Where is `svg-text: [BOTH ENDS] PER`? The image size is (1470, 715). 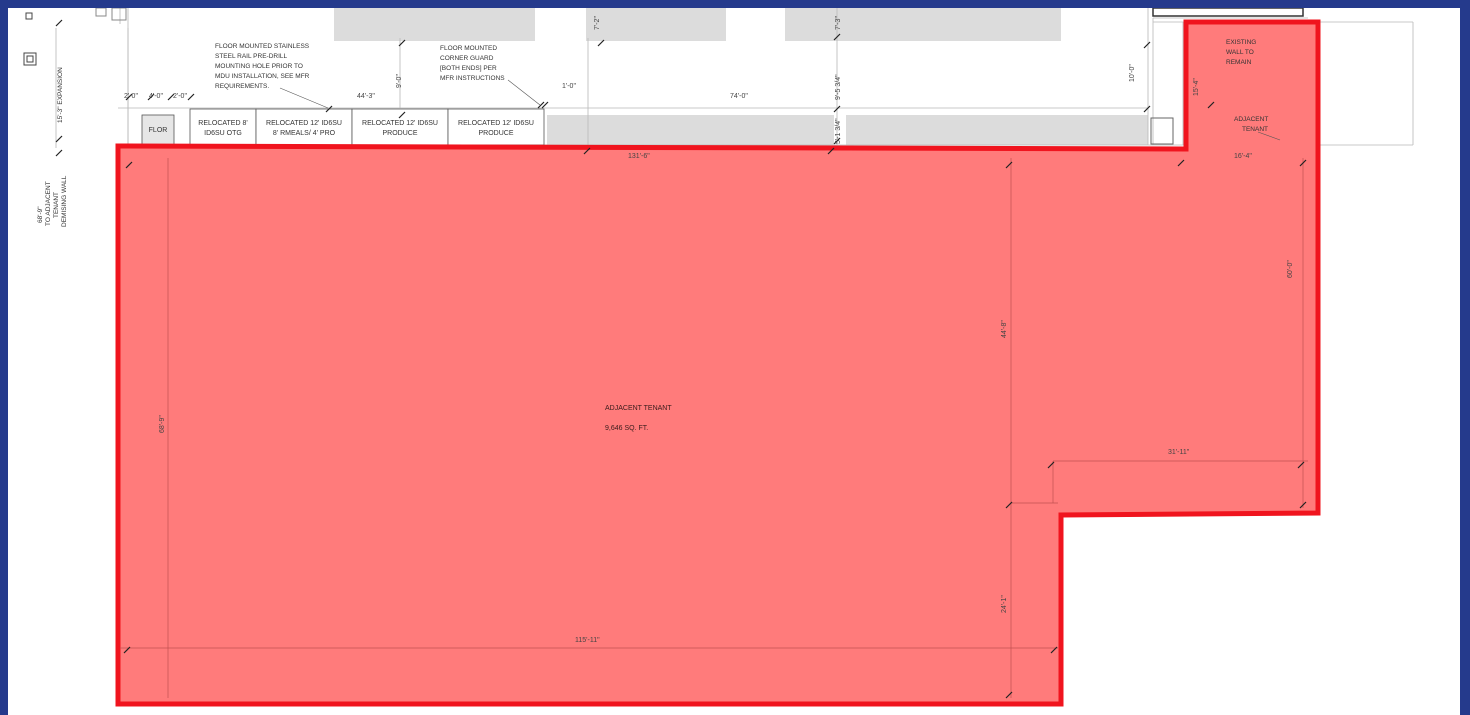
svg-text: [BOTH ENDS] PER is located at coordinates (468, 68).